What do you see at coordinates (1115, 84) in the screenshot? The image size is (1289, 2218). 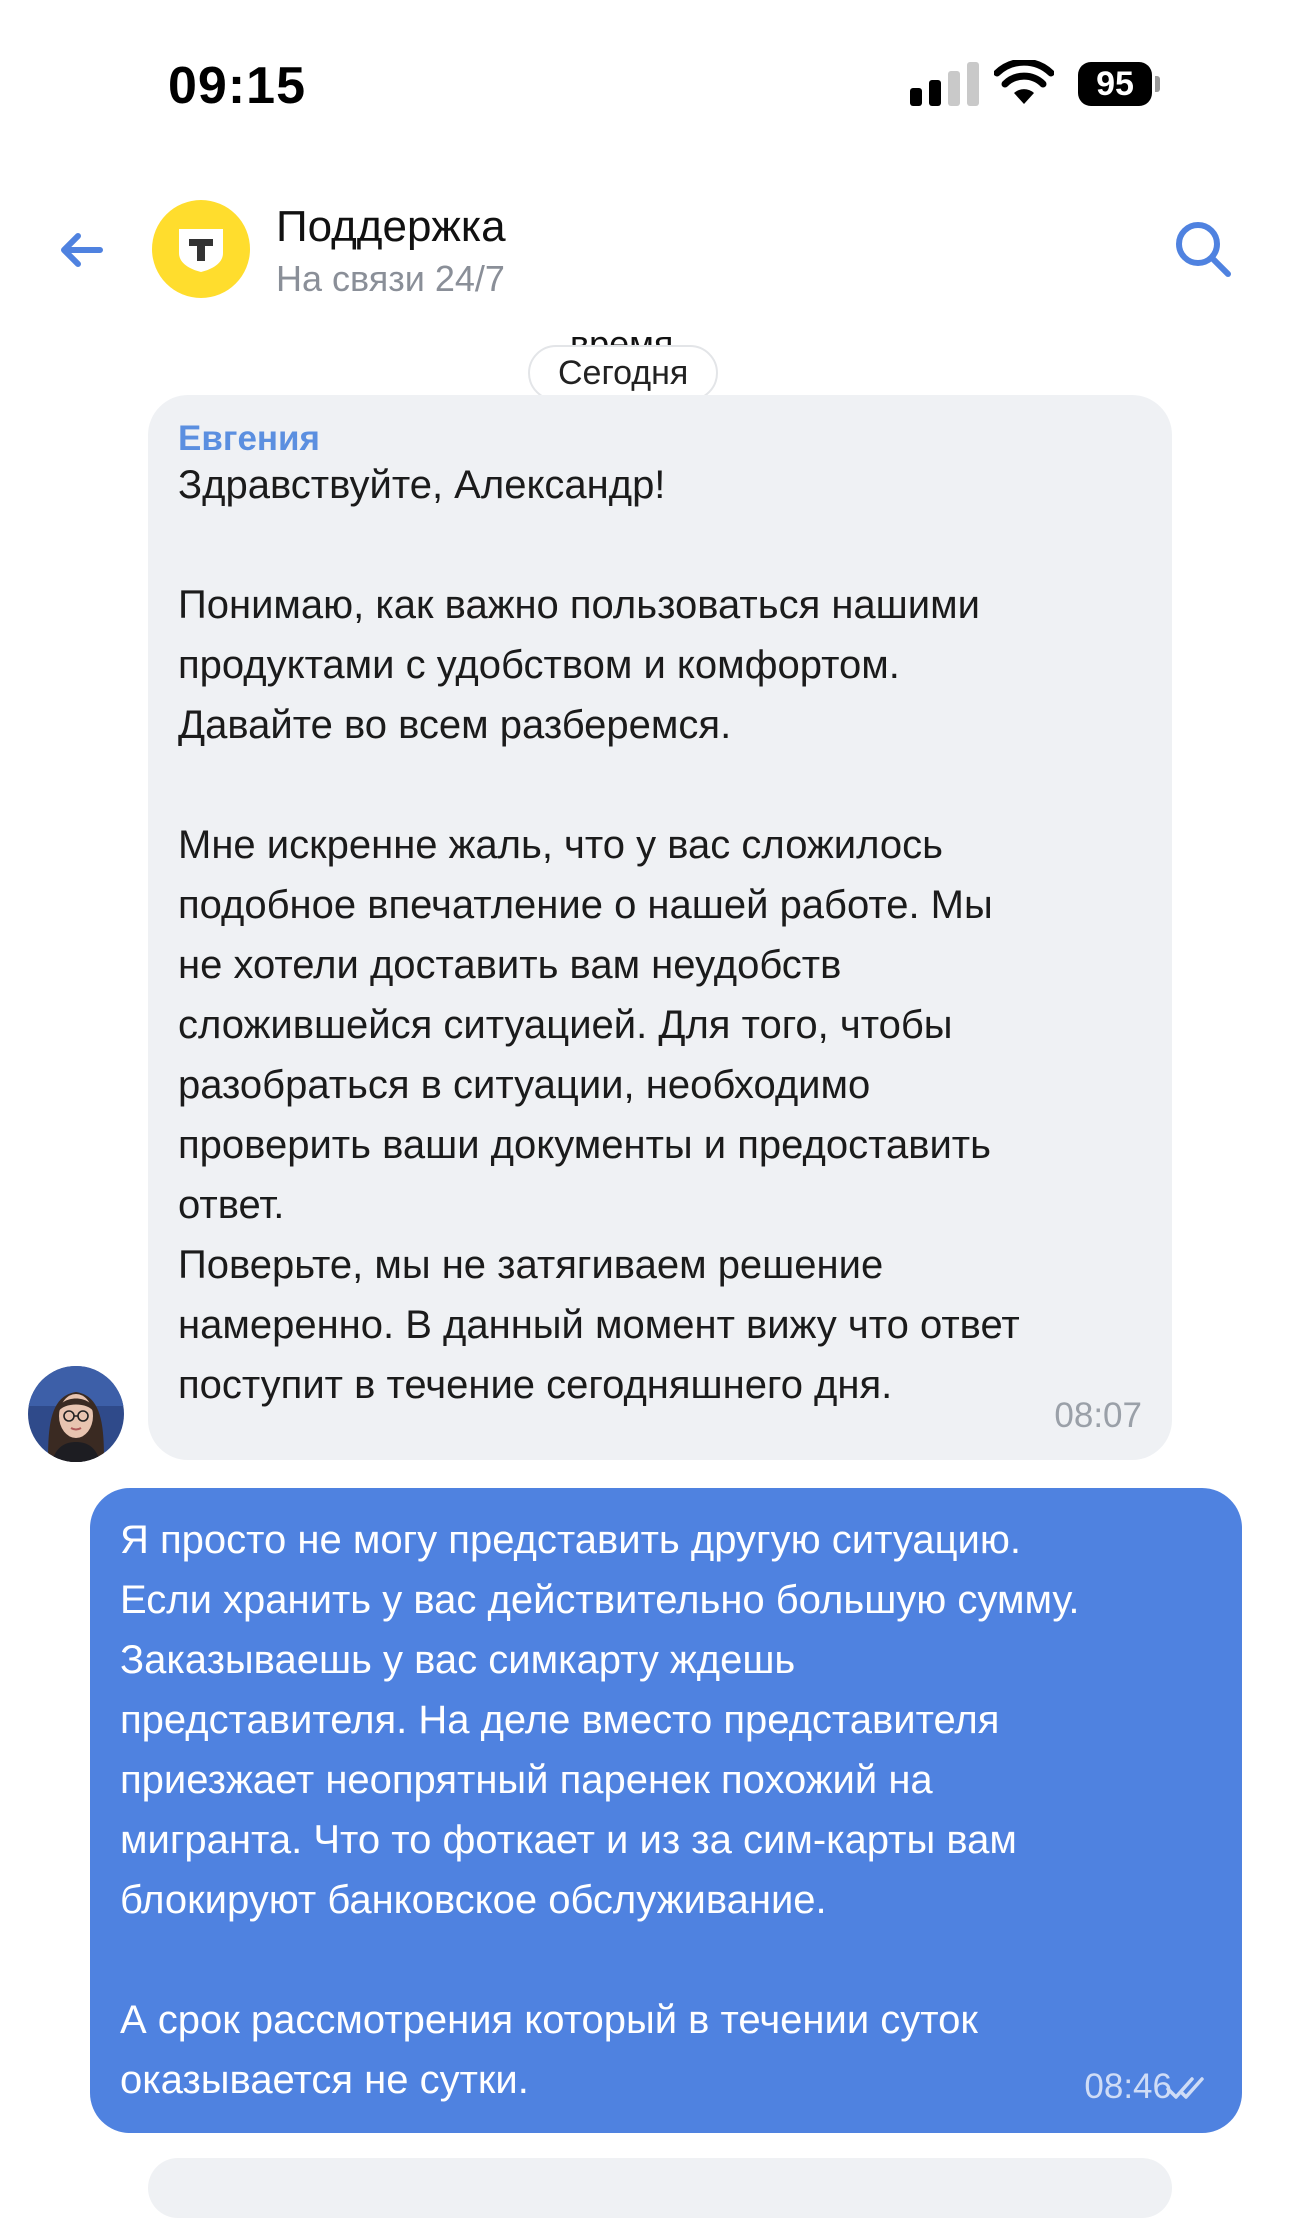 I see `battery-level: 95` at bounding box center [1115, 84].